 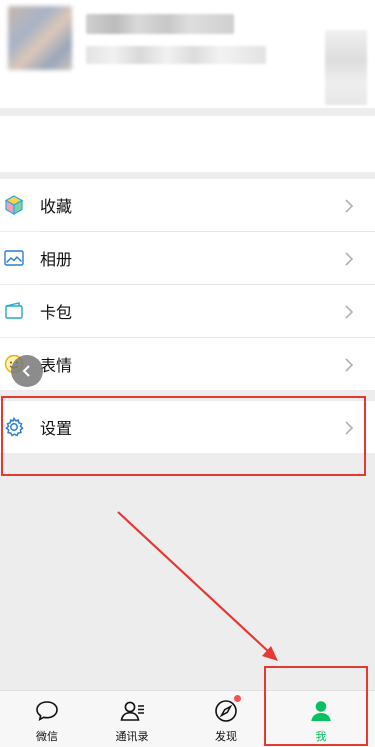 I want to click on tab-chats: 微信, so click(x=47, y=719).